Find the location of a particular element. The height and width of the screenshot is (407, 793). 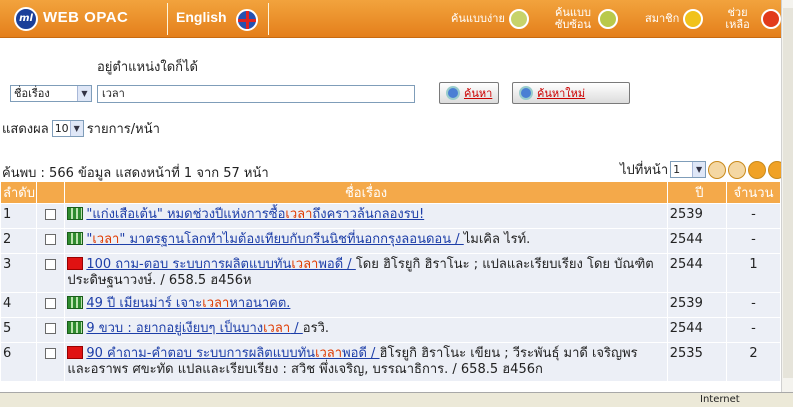

title-text: "แก่งเสือเต้น" หมดช่วงปีแห่งการซื้อ is located at coordinates (186, 214).